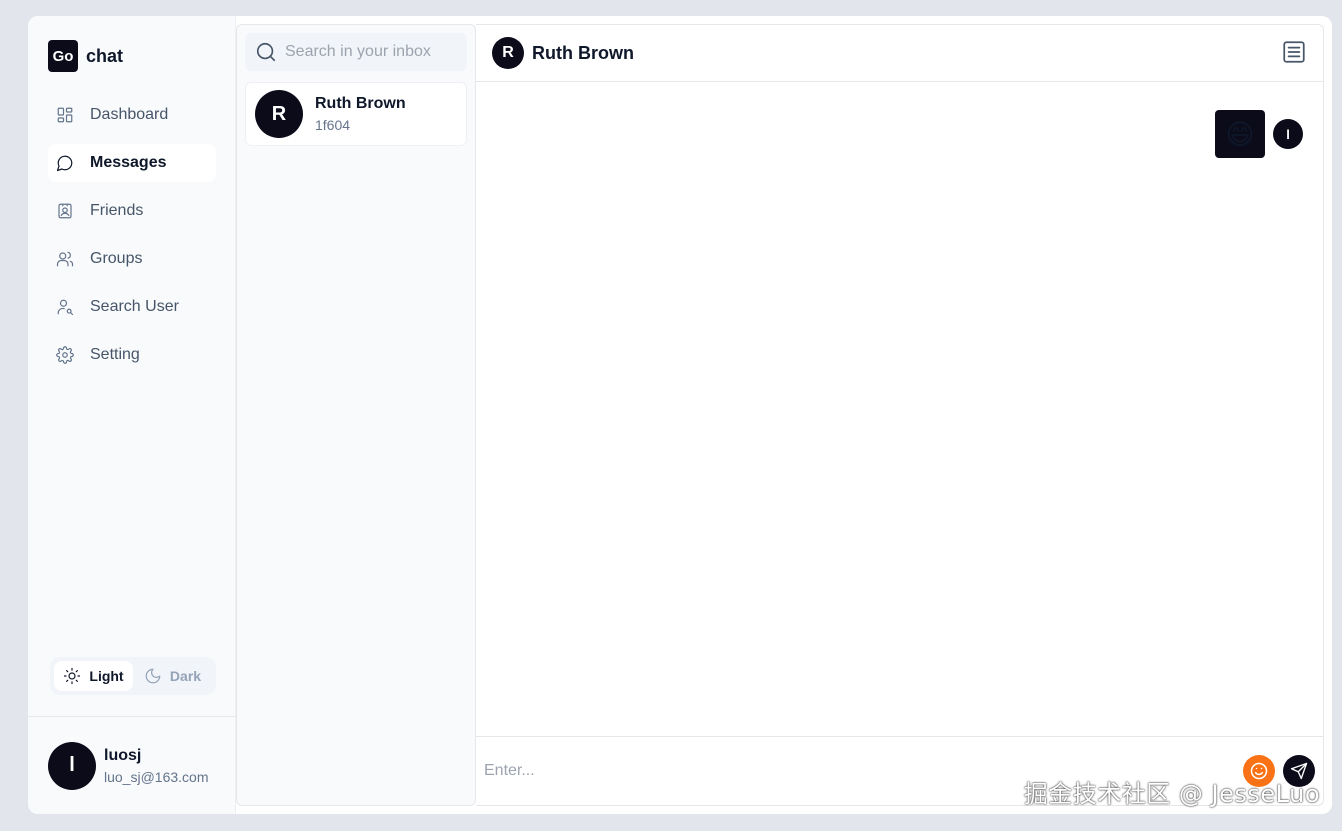 Image resolution: width=1342 pixels, height=831 pixels. I want to click on current-user-profile: l luosj luo_sj@163.com, so click(132, 765).